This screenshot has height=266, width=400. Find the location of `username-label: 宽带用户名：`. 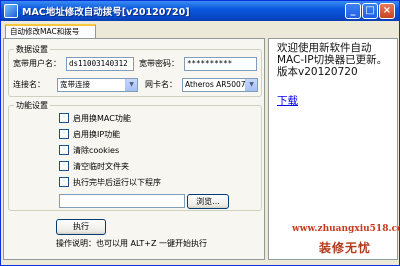

username-label: 宽带用户名： is located at coordinates (37, 63).